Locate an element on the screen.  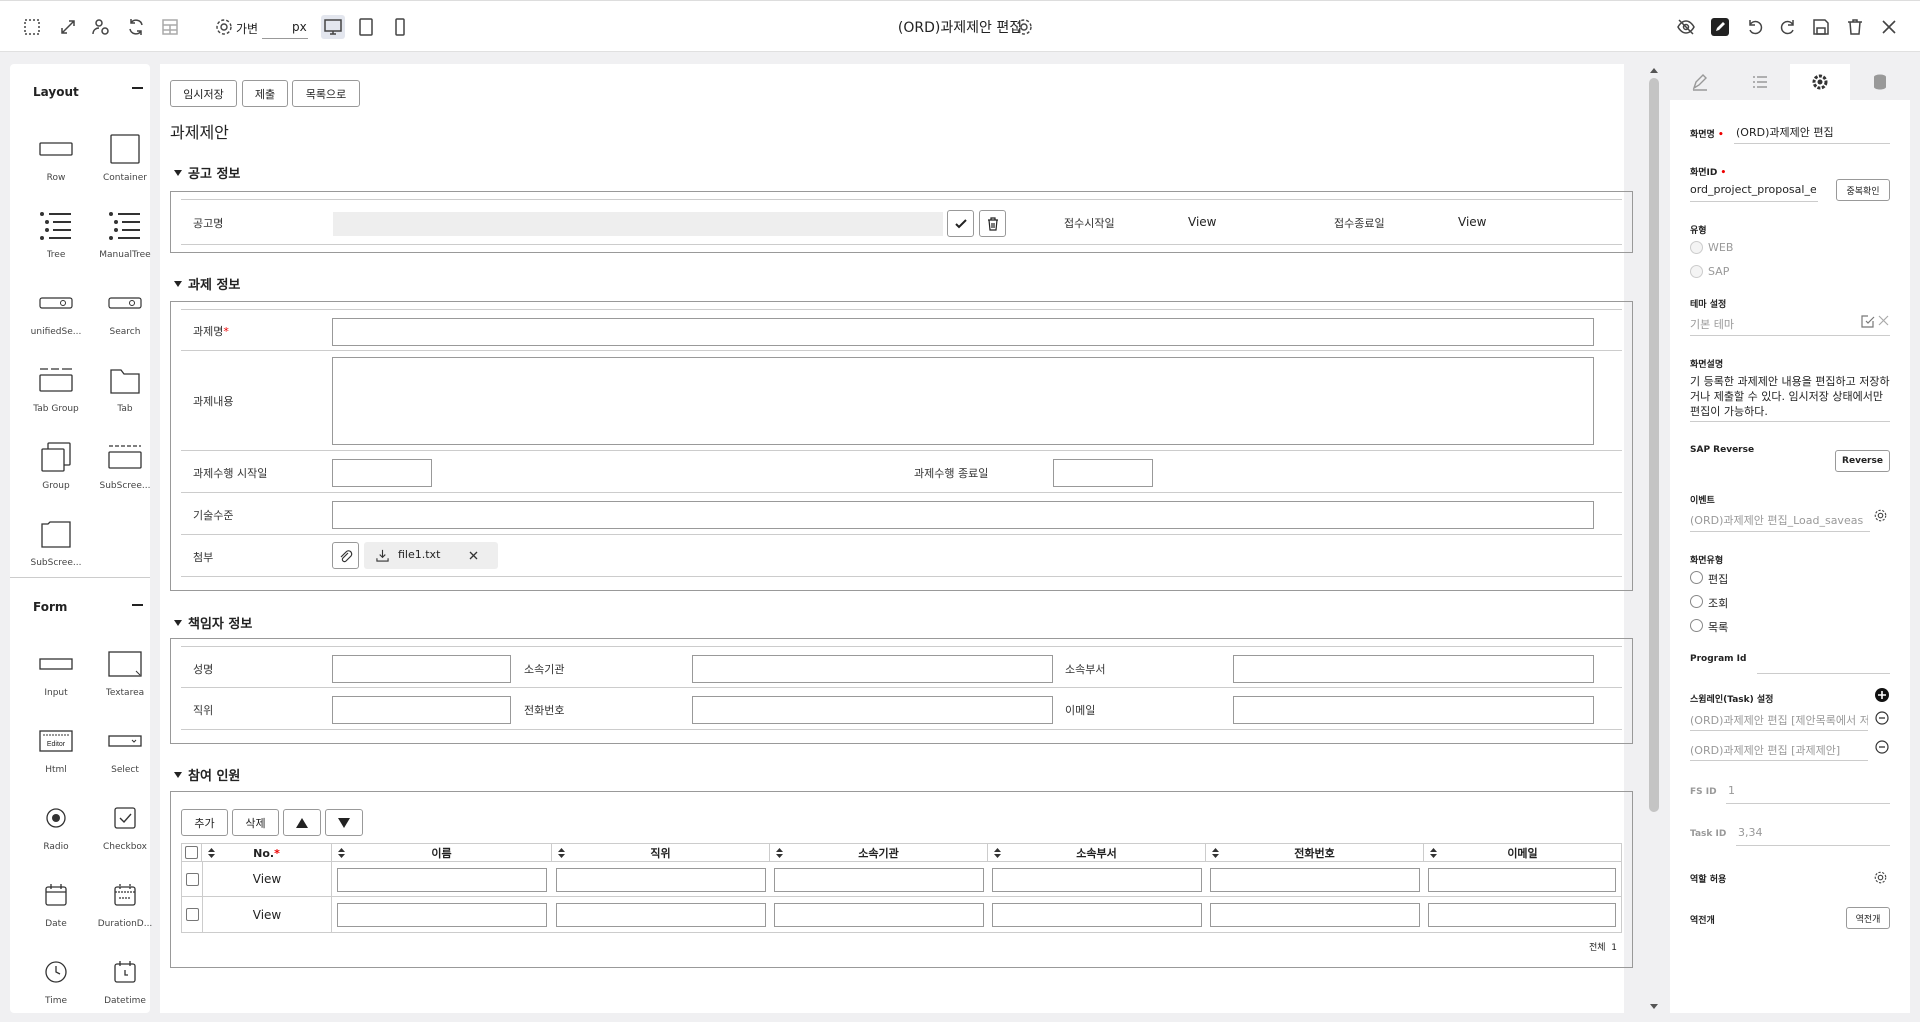
row-name-input is located at coordinates (442, 915).